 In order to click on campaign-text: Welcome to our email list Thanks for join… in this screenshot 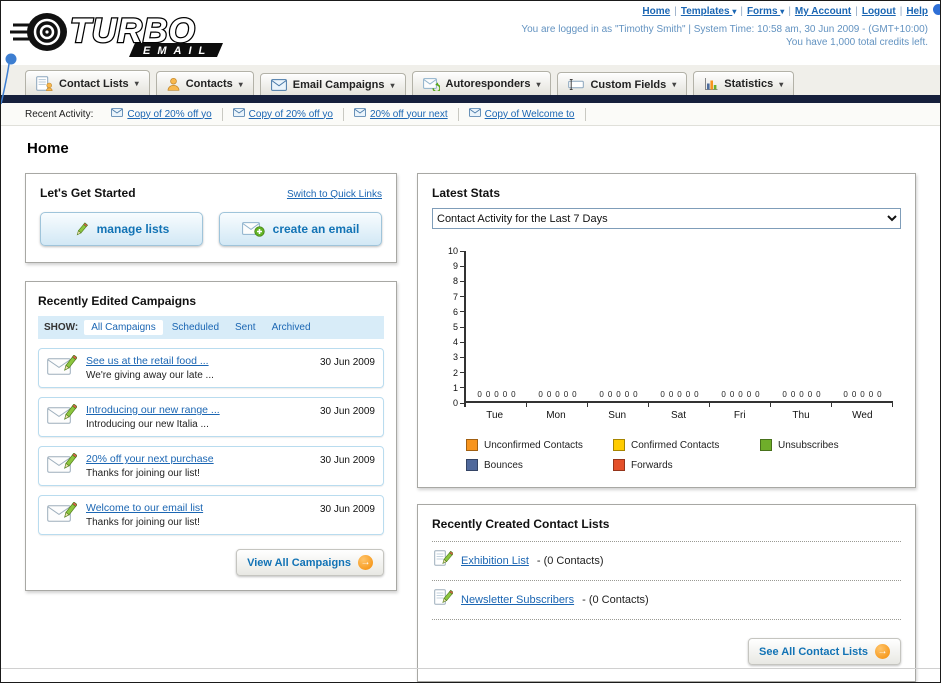, I will do `click(198, 515)`.